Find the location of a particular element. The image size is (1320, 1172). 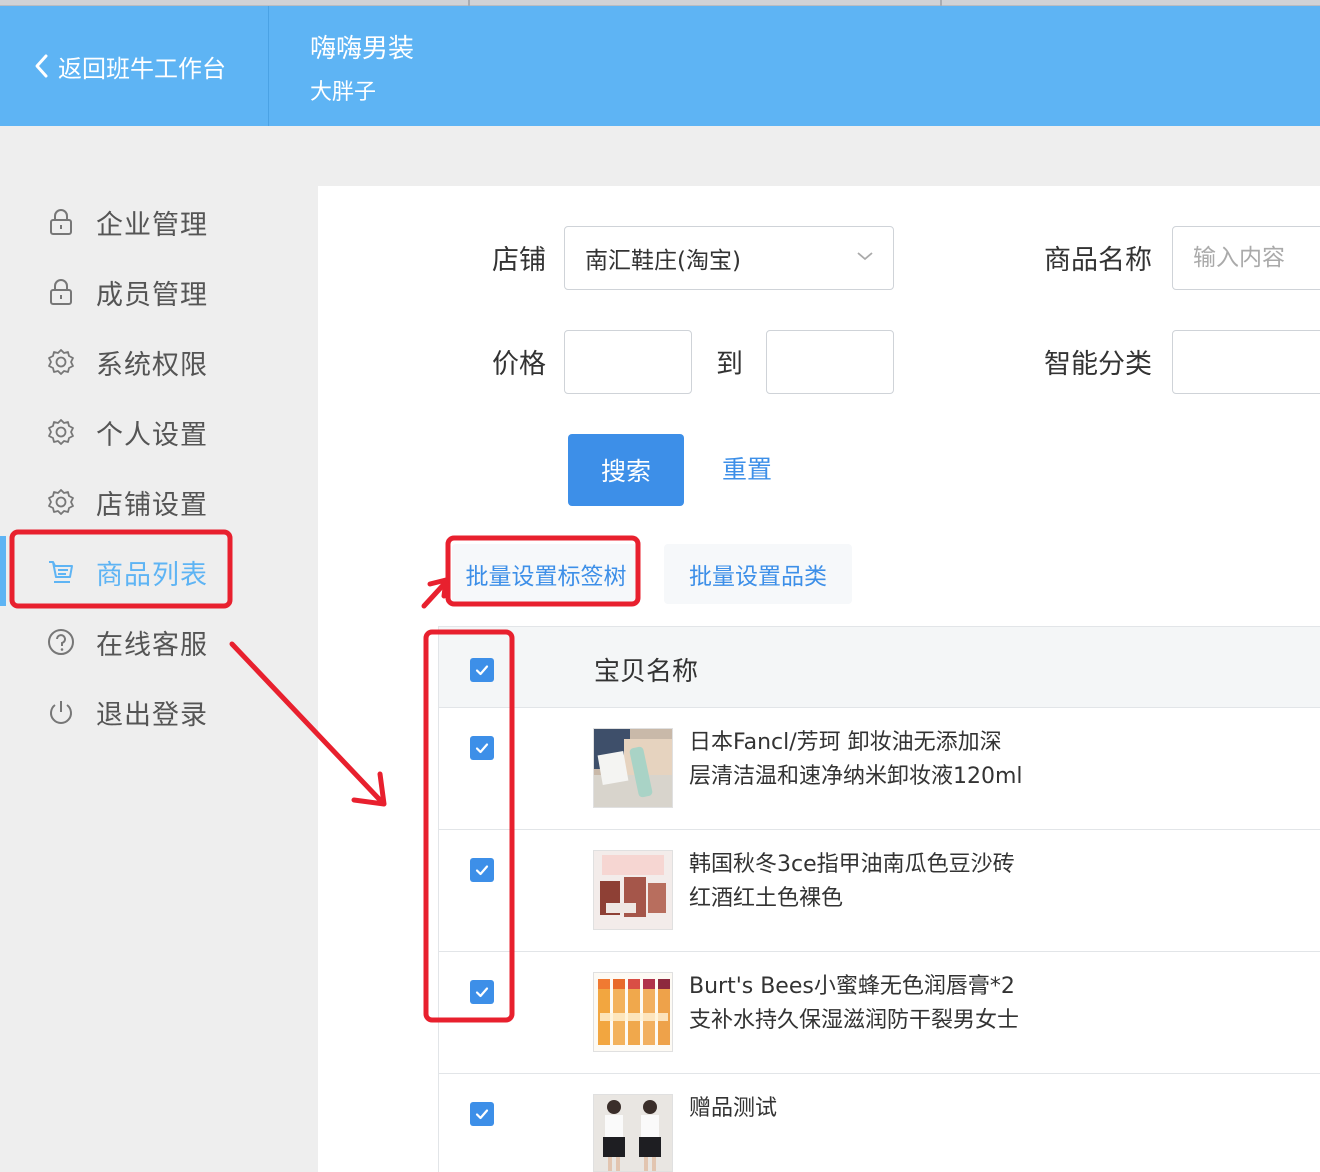

sidebar-item-personal-settings: 个人设置 is located at coordinates (159, 432).